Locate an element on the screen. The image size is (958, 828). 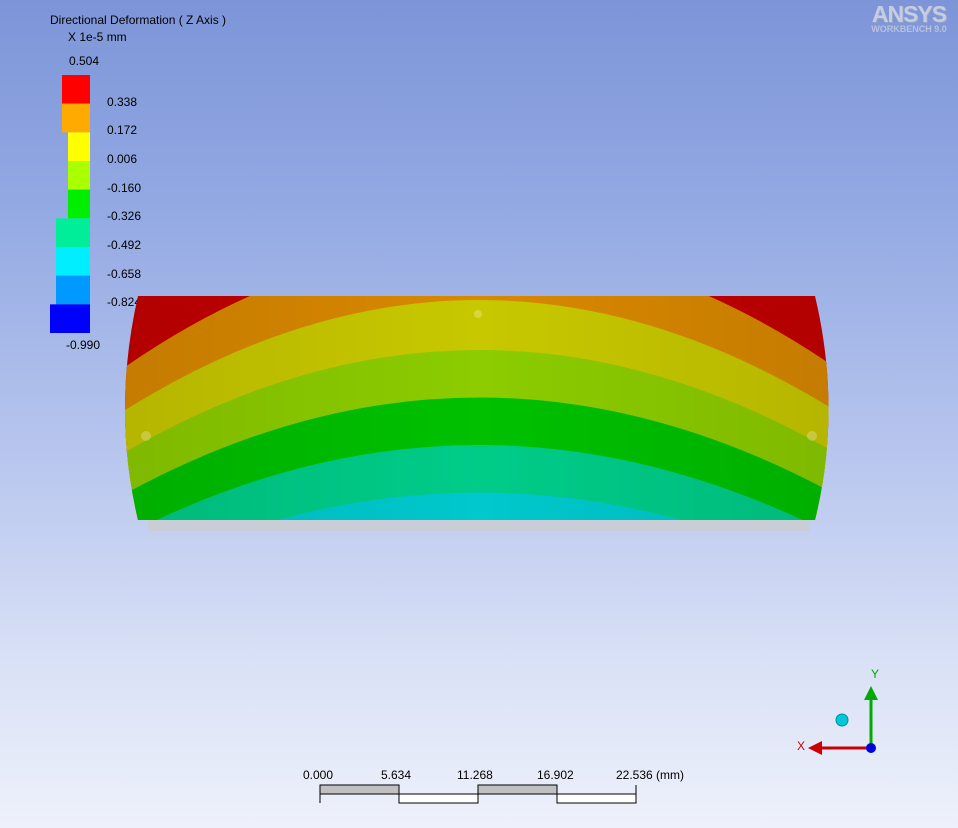
y-axis-label: Y is located at coordinates (875, 674).